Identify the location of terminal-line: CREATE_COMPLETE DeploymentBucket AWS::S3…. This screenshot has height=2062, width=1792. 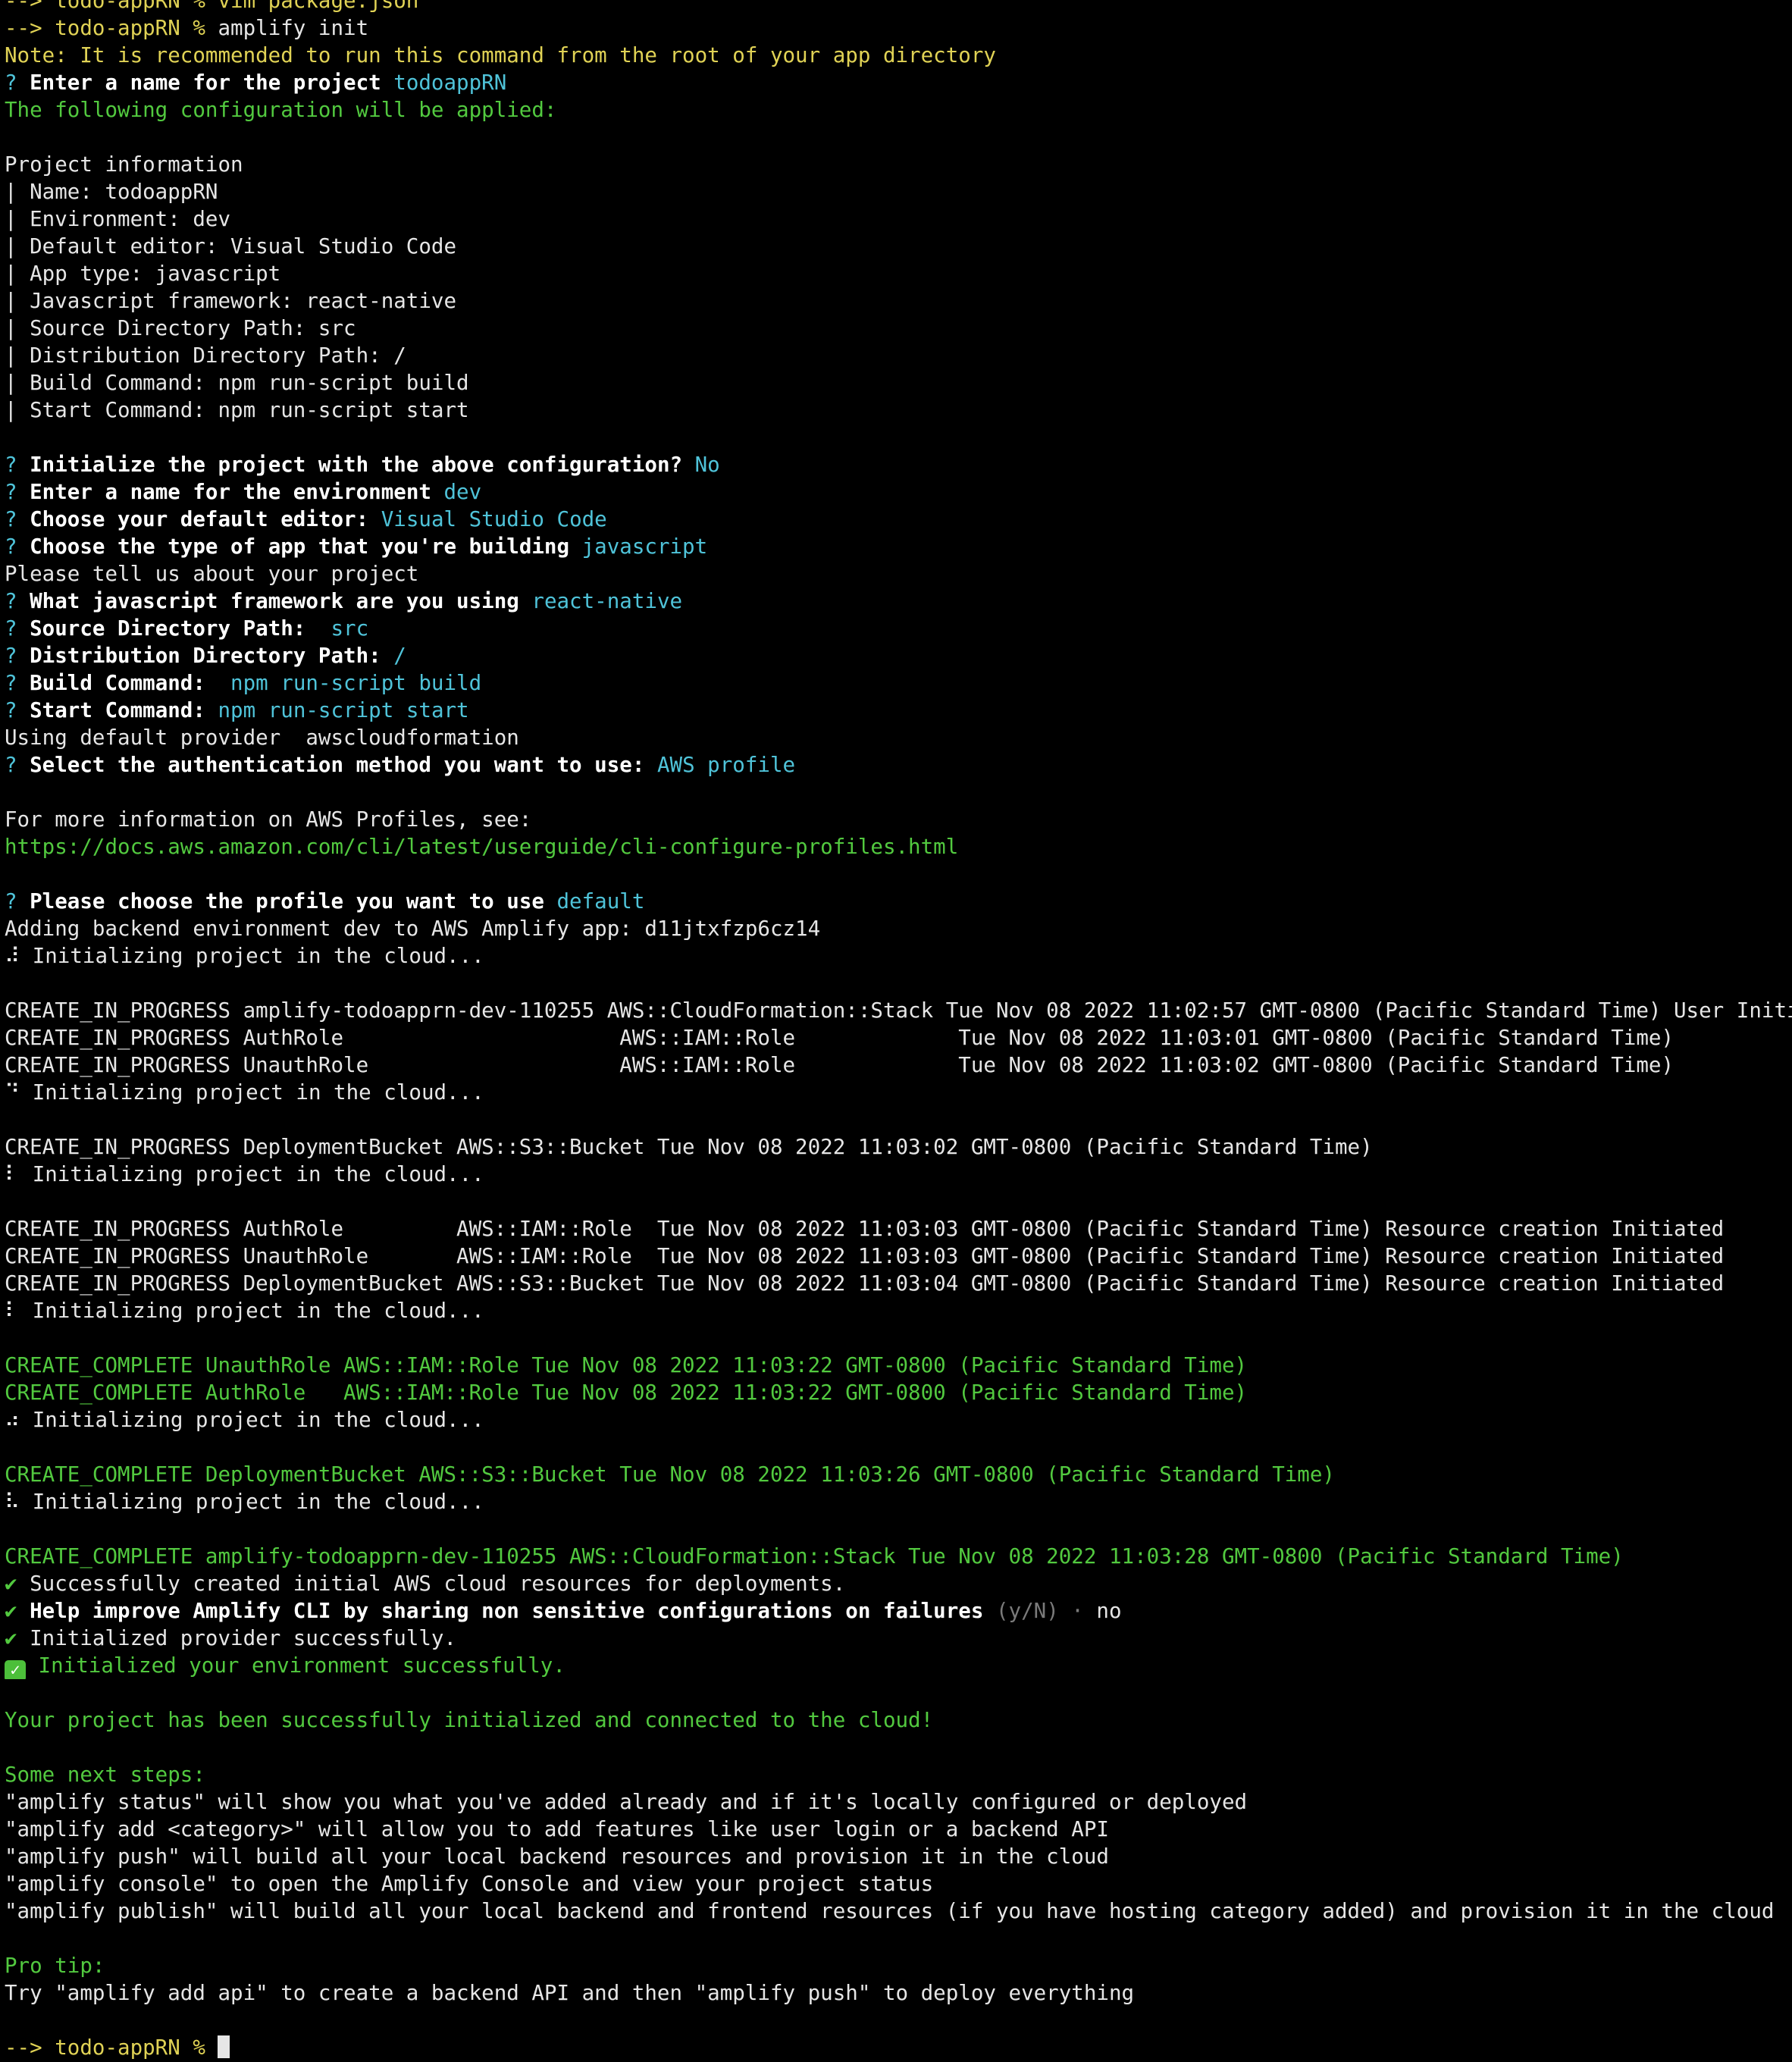
(899, 1474).